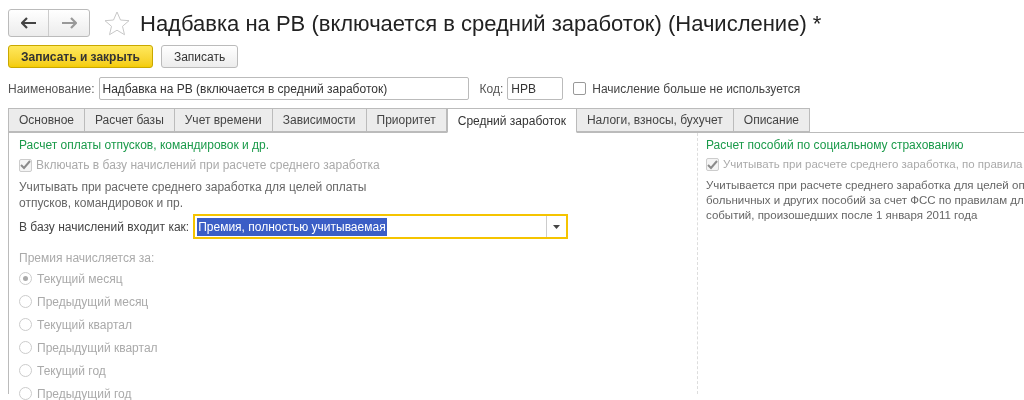 This screenshot has height=400, width=1024. Describe the element at coordinates (51, 89) in the screenshot. I see `name-label: Наименование:` at that location.